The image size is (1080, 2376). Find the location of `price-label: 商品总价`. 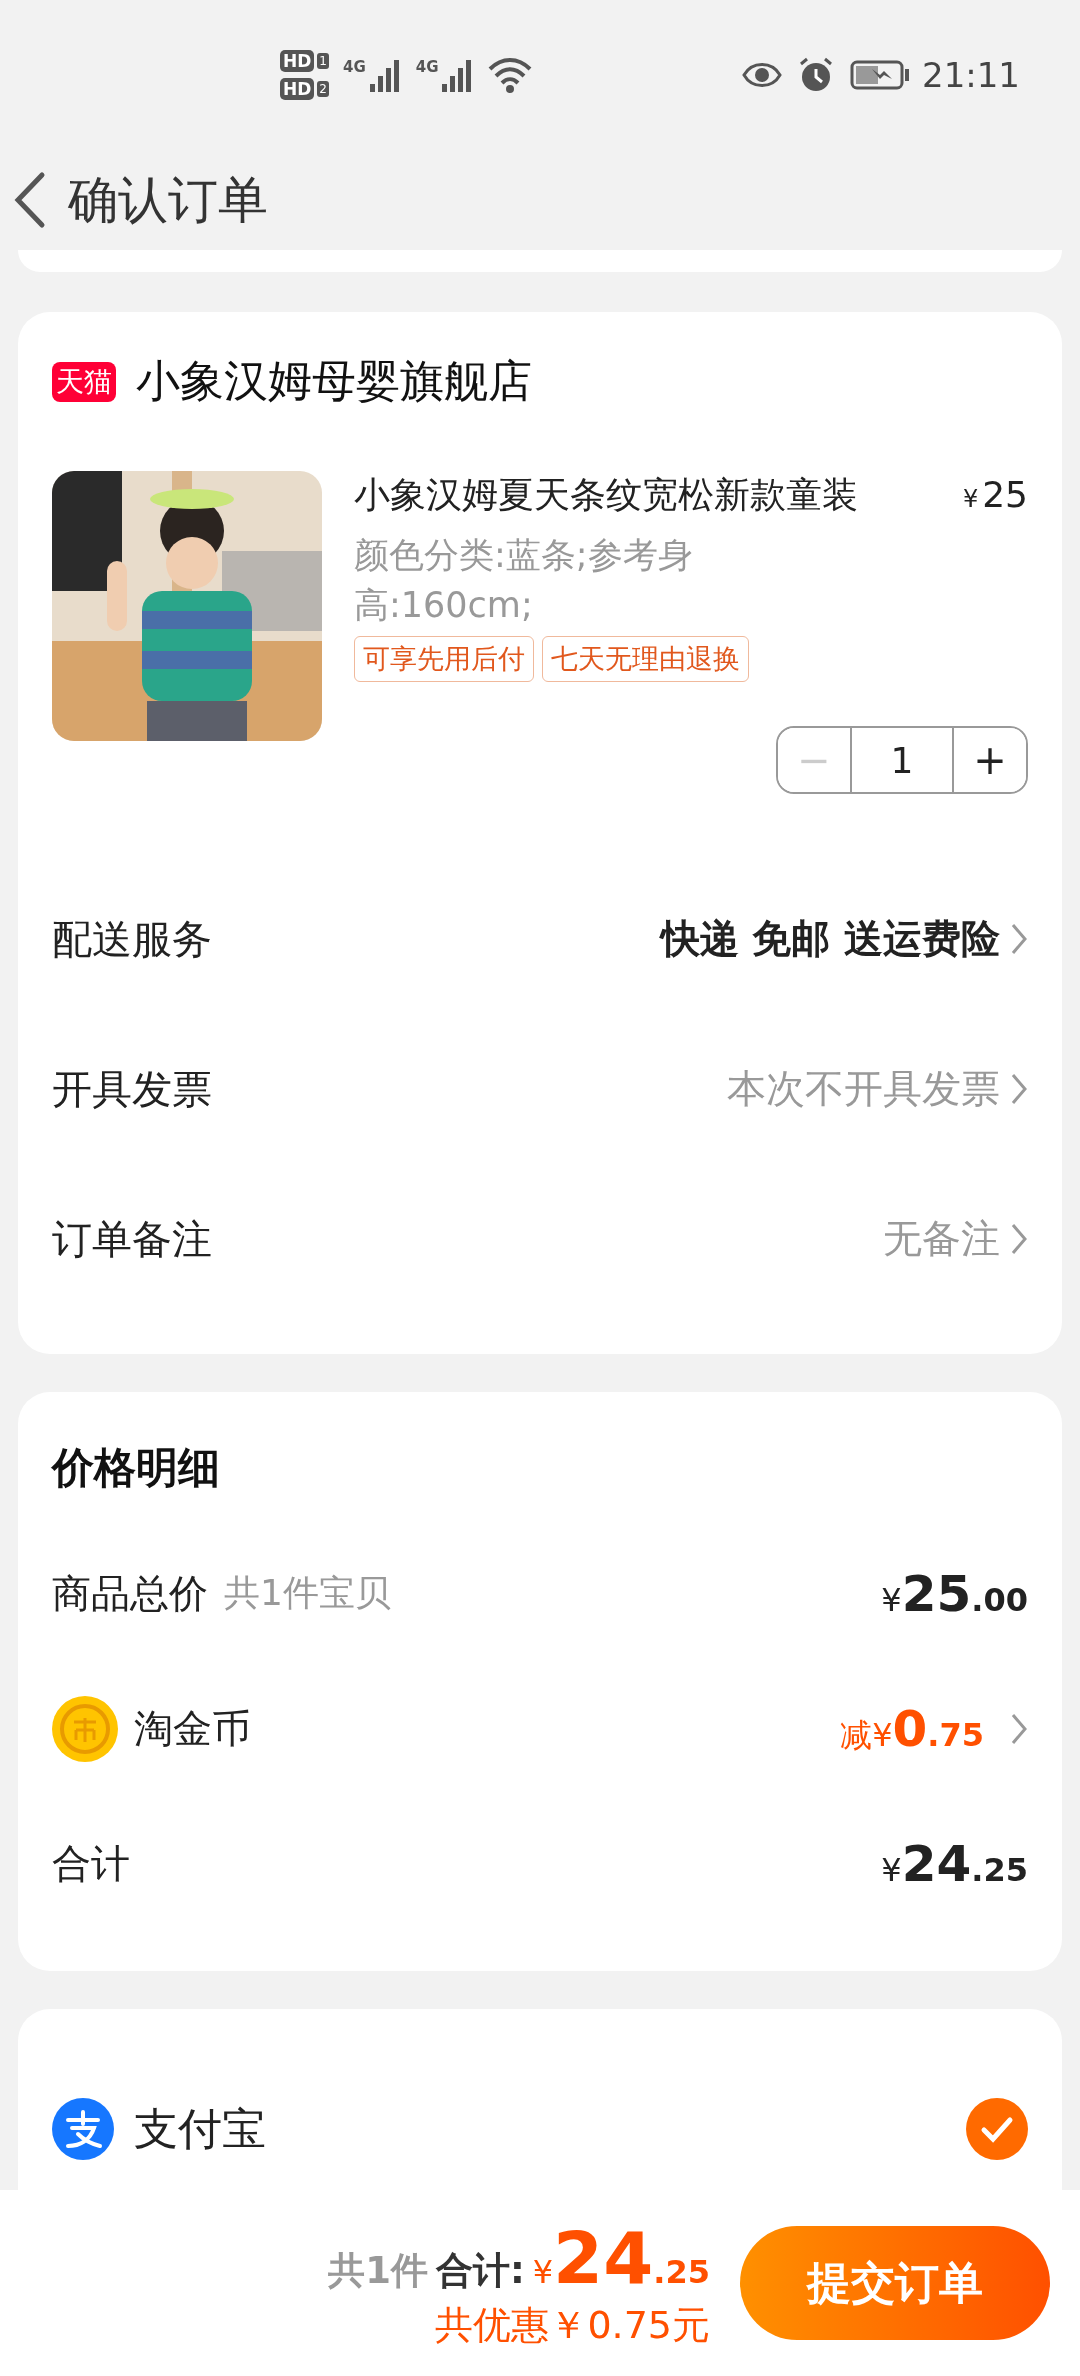

price-label: 商品总价 is located at coordinates (130, 1593).